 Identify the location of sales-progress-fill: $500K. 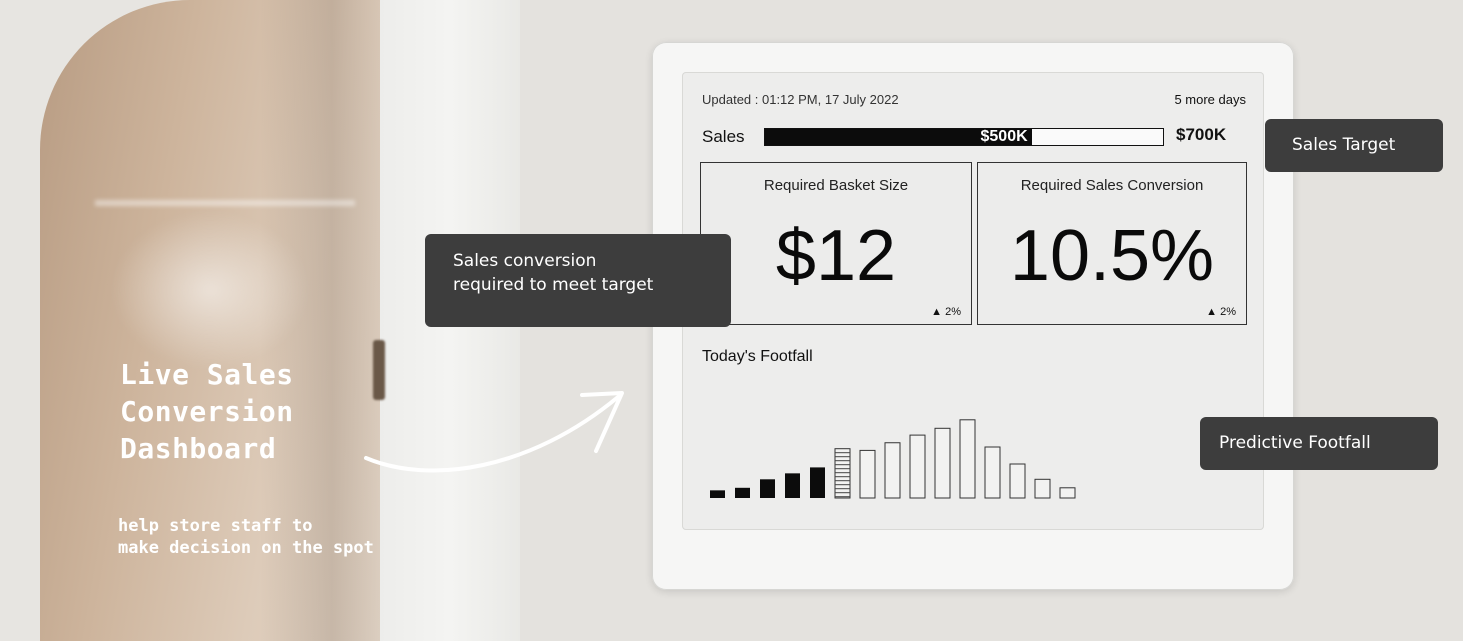
(898, 137).